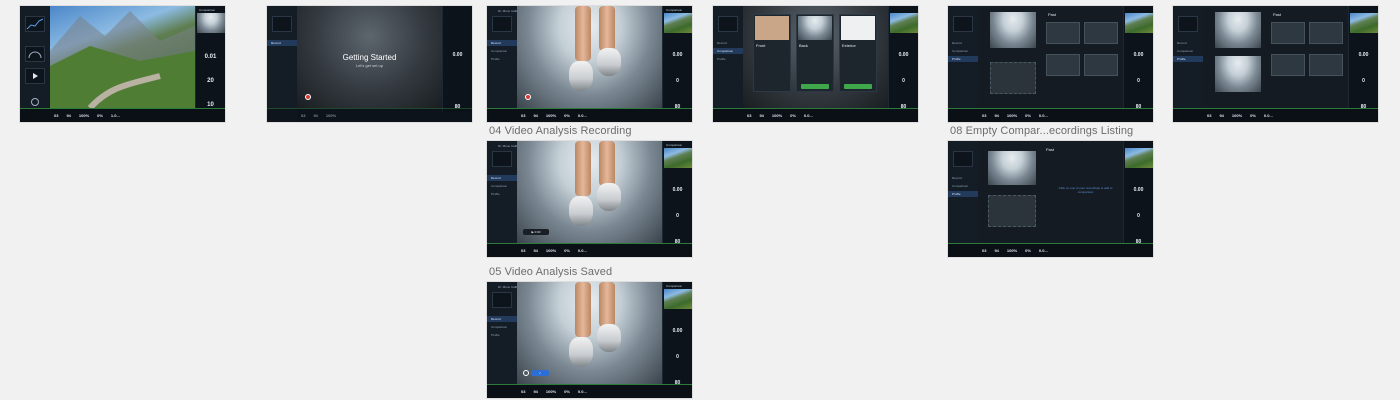 The height and width of the screenshot is (400, 1400). I want to click on metric-value: 0%, so click(567, 115).